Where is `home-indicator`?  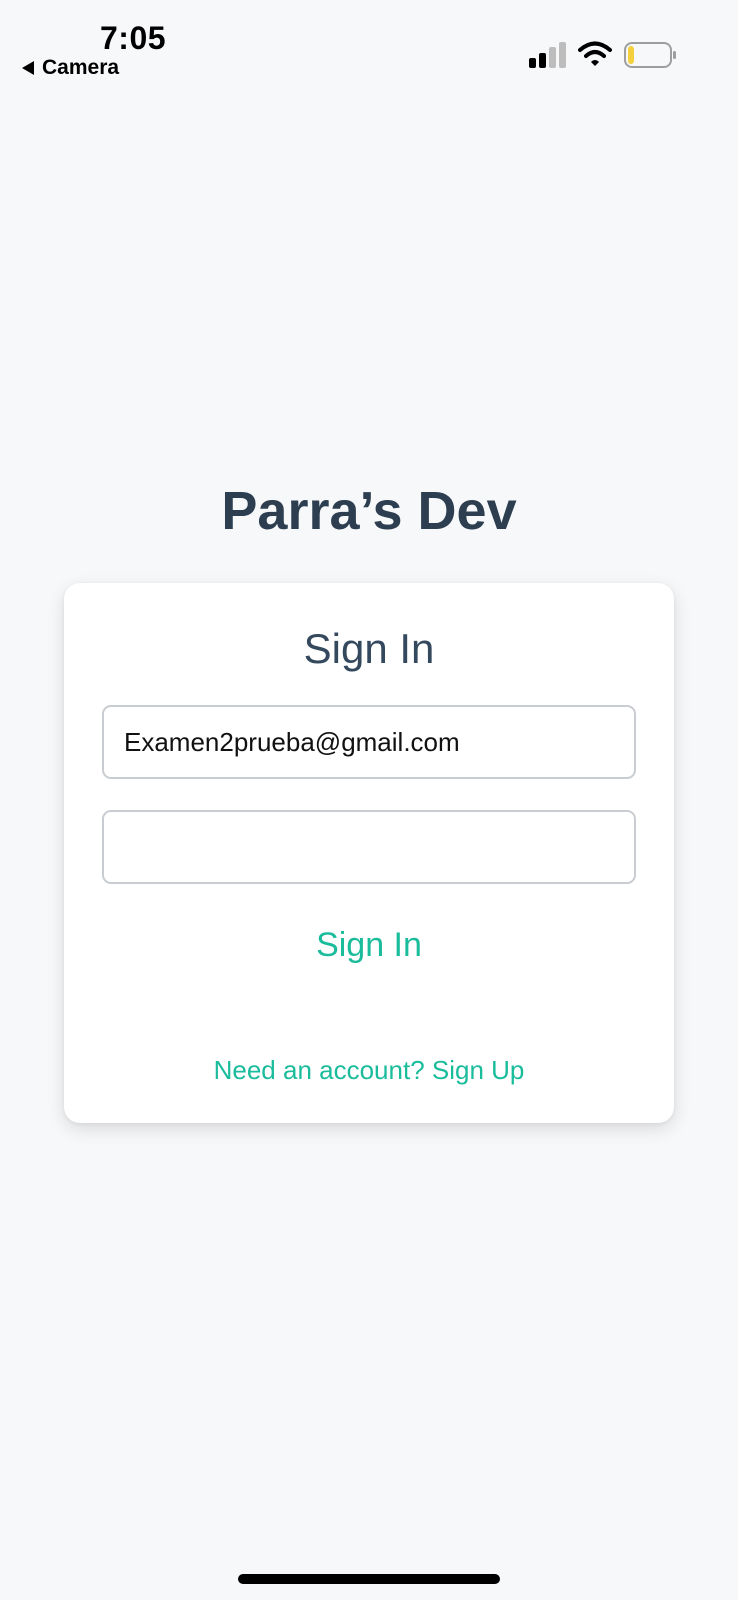
home-indicator is located at coordinates (369, 1579).